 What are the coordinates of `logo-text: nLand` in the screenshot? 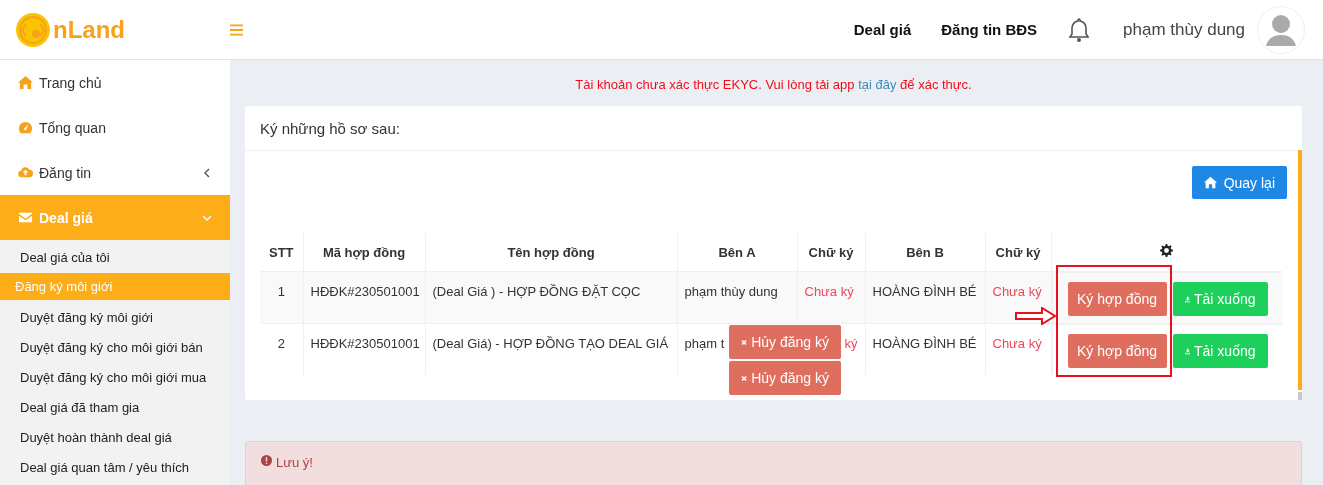 It's located at (89, 29).